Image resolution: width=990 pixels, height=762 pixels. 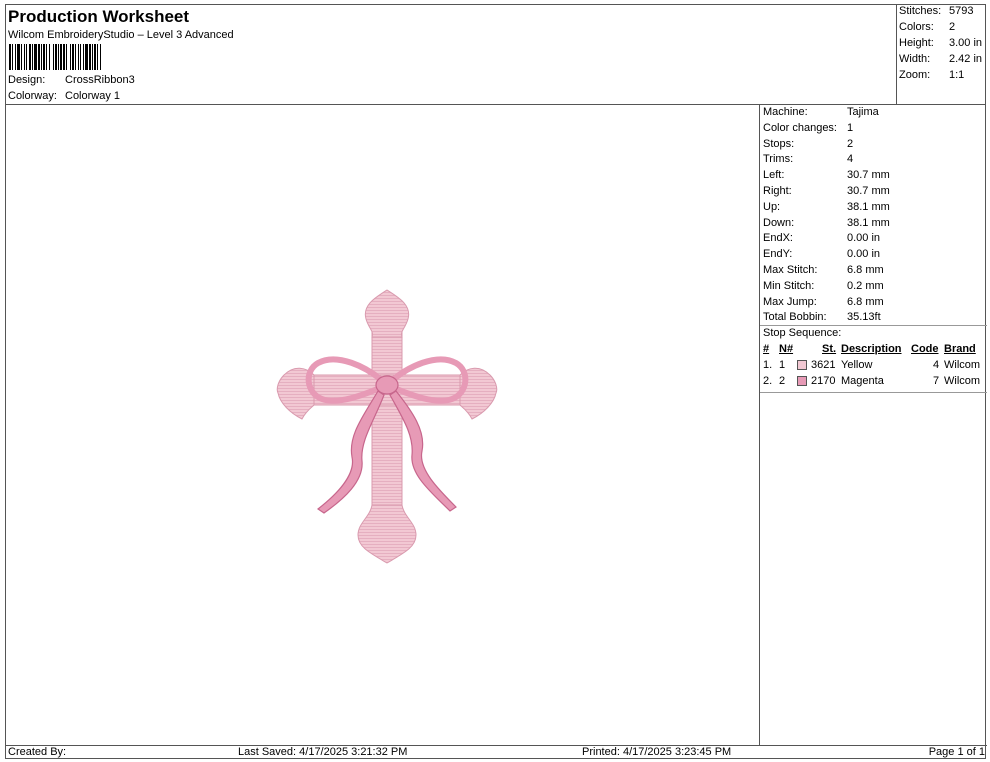 What do you see at coordinates (37, 752) in the screenshot?
I see `created-by: Created By:` at bounding box center [37, 752].